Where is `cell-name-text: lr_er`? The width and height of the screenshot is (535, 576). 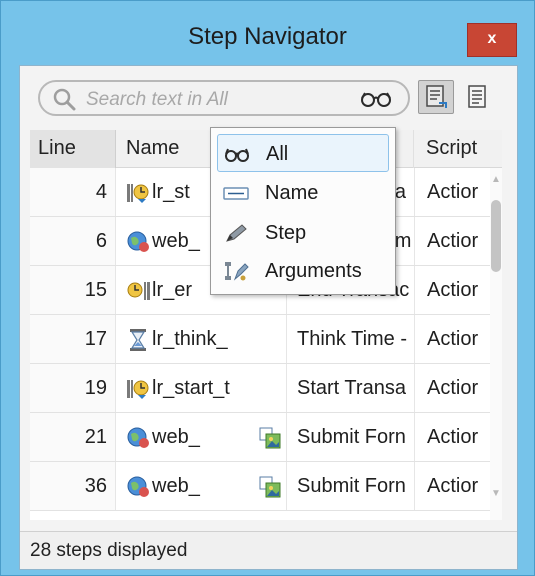
cell-name-text: lr_er is located at coordinates (172, 290).